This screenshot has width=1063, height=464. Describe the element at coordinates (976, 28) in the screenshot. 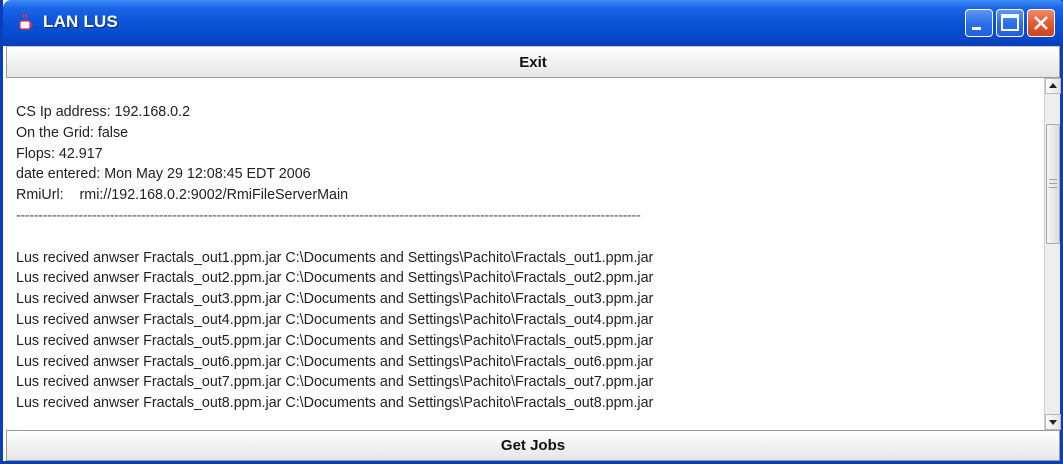

I see `minimize-icon` at that location.